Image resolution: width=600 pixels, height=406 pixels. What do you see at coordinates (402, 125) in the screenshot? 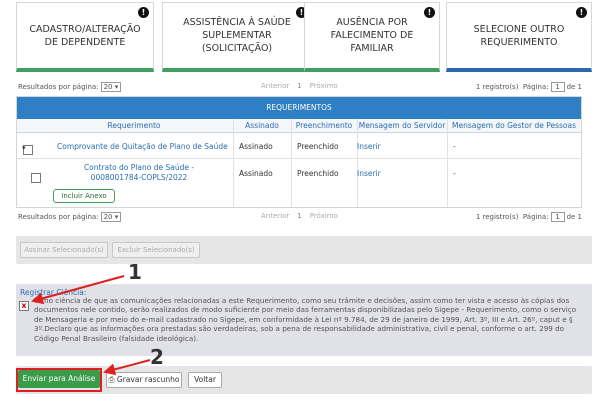
I see `col-msg-servidor: Mensagem do Servidor` at bounding box center [402, 125].